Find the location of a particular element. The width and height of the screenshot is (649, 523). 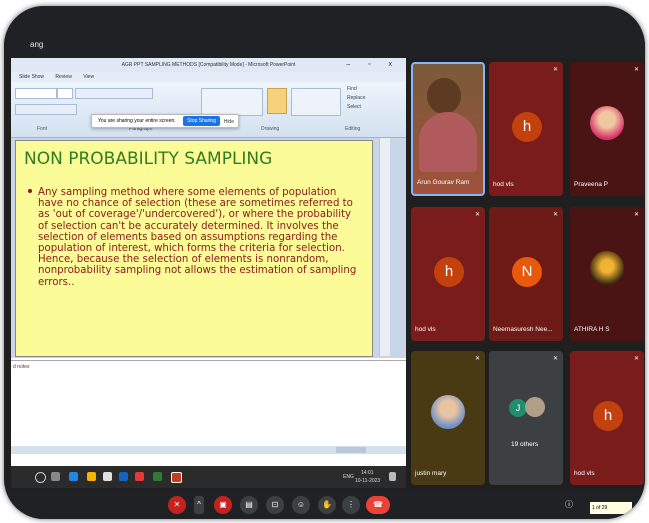

font-name-box is located at coordinates (36, 93).